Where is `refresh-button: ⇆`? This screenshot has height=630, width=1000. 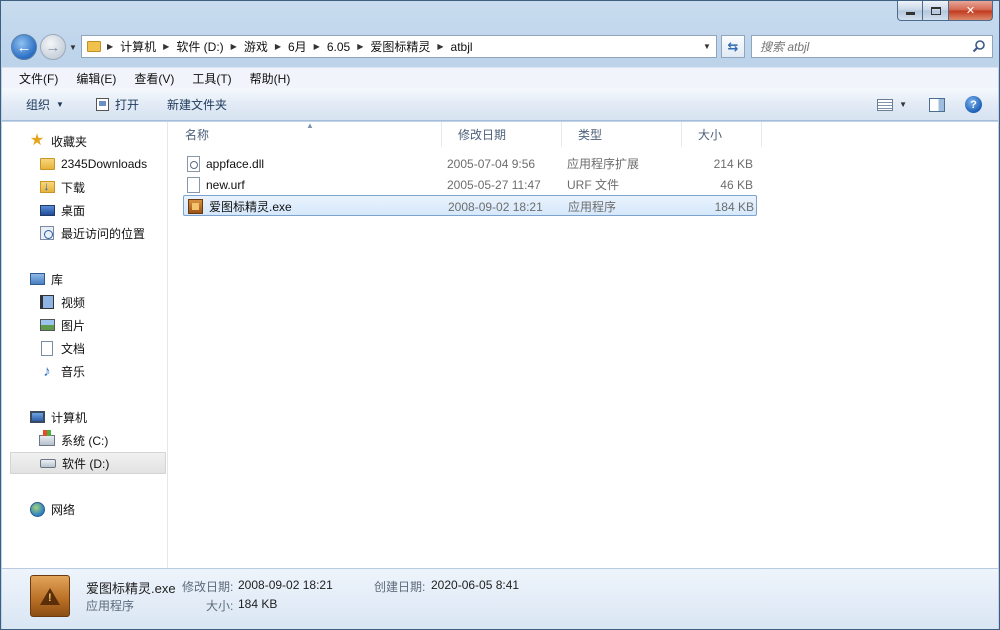 refresh-button: ⇆ is located at coordinates (733, 46).